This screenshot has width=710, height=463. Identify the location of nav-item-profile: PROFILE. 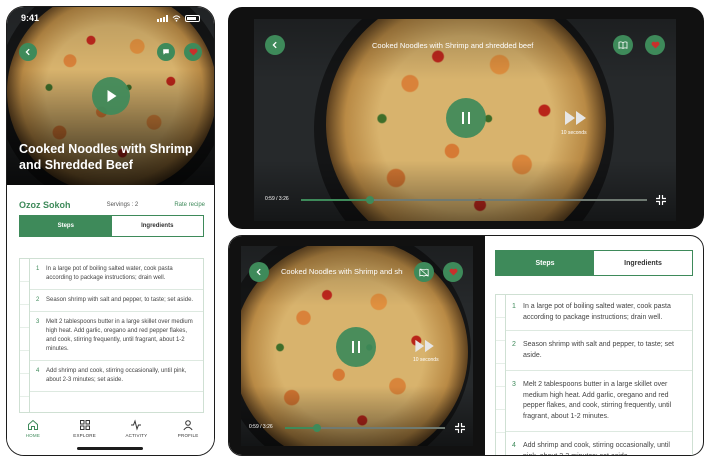
(188, 428).